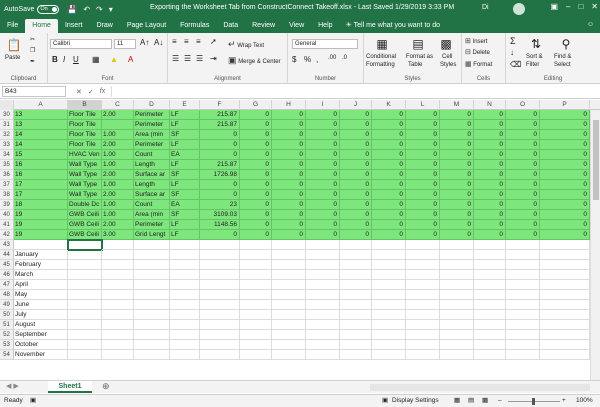  I want to click on tab-insert: Insert, so click(74, 26).